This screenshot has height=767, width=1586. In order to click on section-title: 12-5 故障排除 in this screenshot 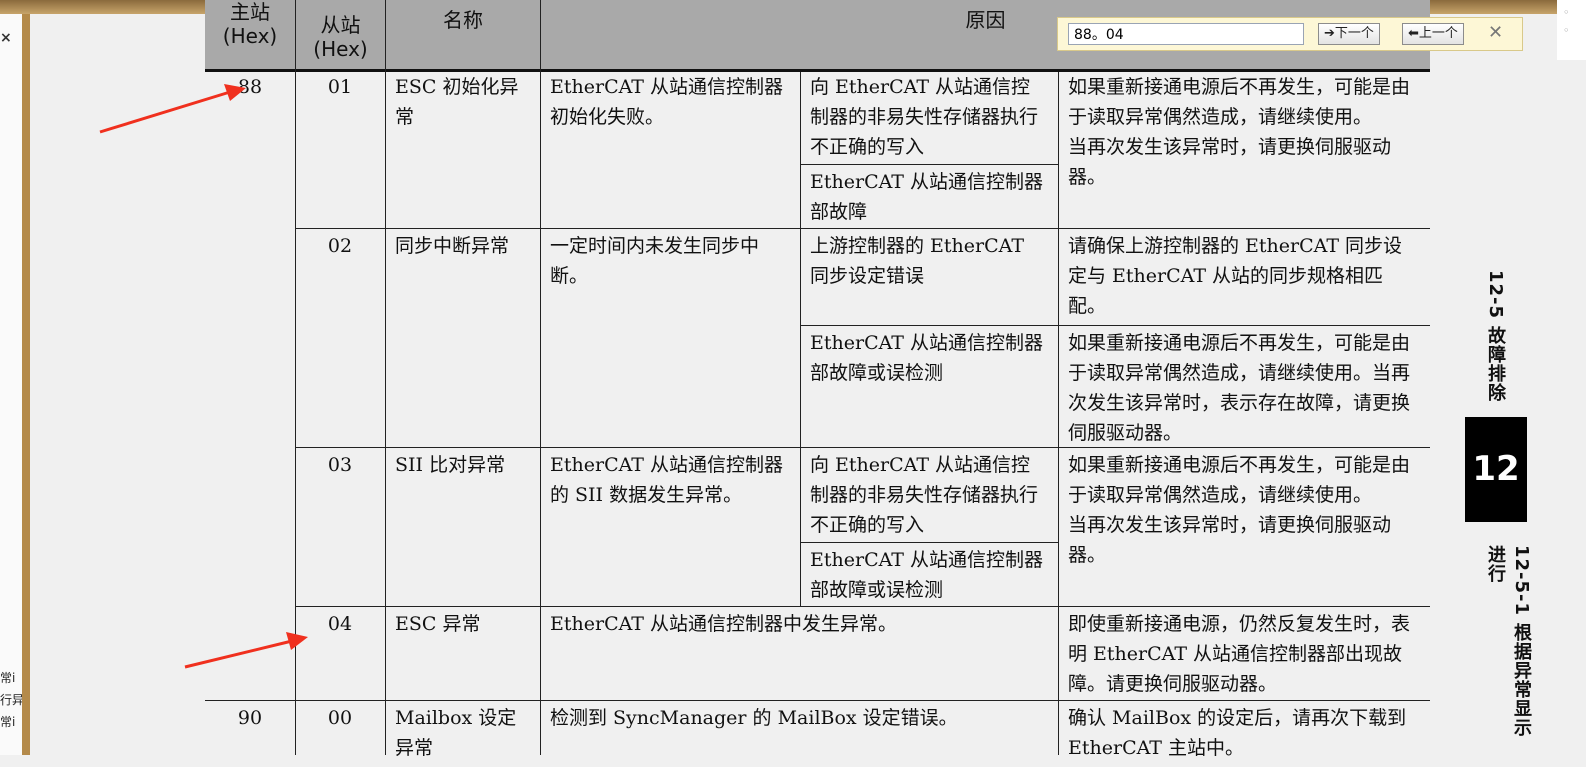, I will do `click(1495, 336)`.